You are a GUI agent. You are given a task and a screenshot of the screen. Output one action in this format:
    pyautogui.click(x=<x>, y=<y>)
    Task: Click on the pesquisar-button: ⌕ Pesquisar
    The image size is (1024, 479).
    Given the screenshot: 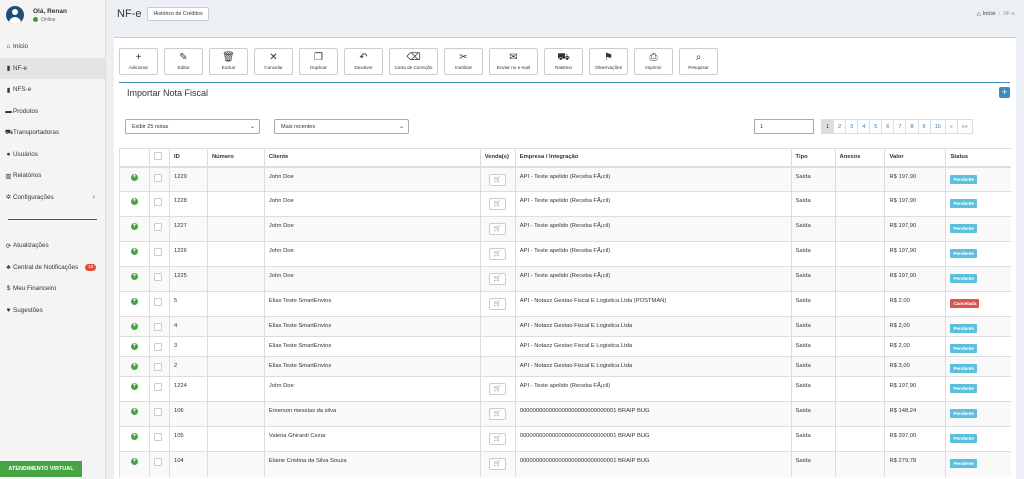 What is the action you would take?
    pyautogui.click(x=698, y=61)
    